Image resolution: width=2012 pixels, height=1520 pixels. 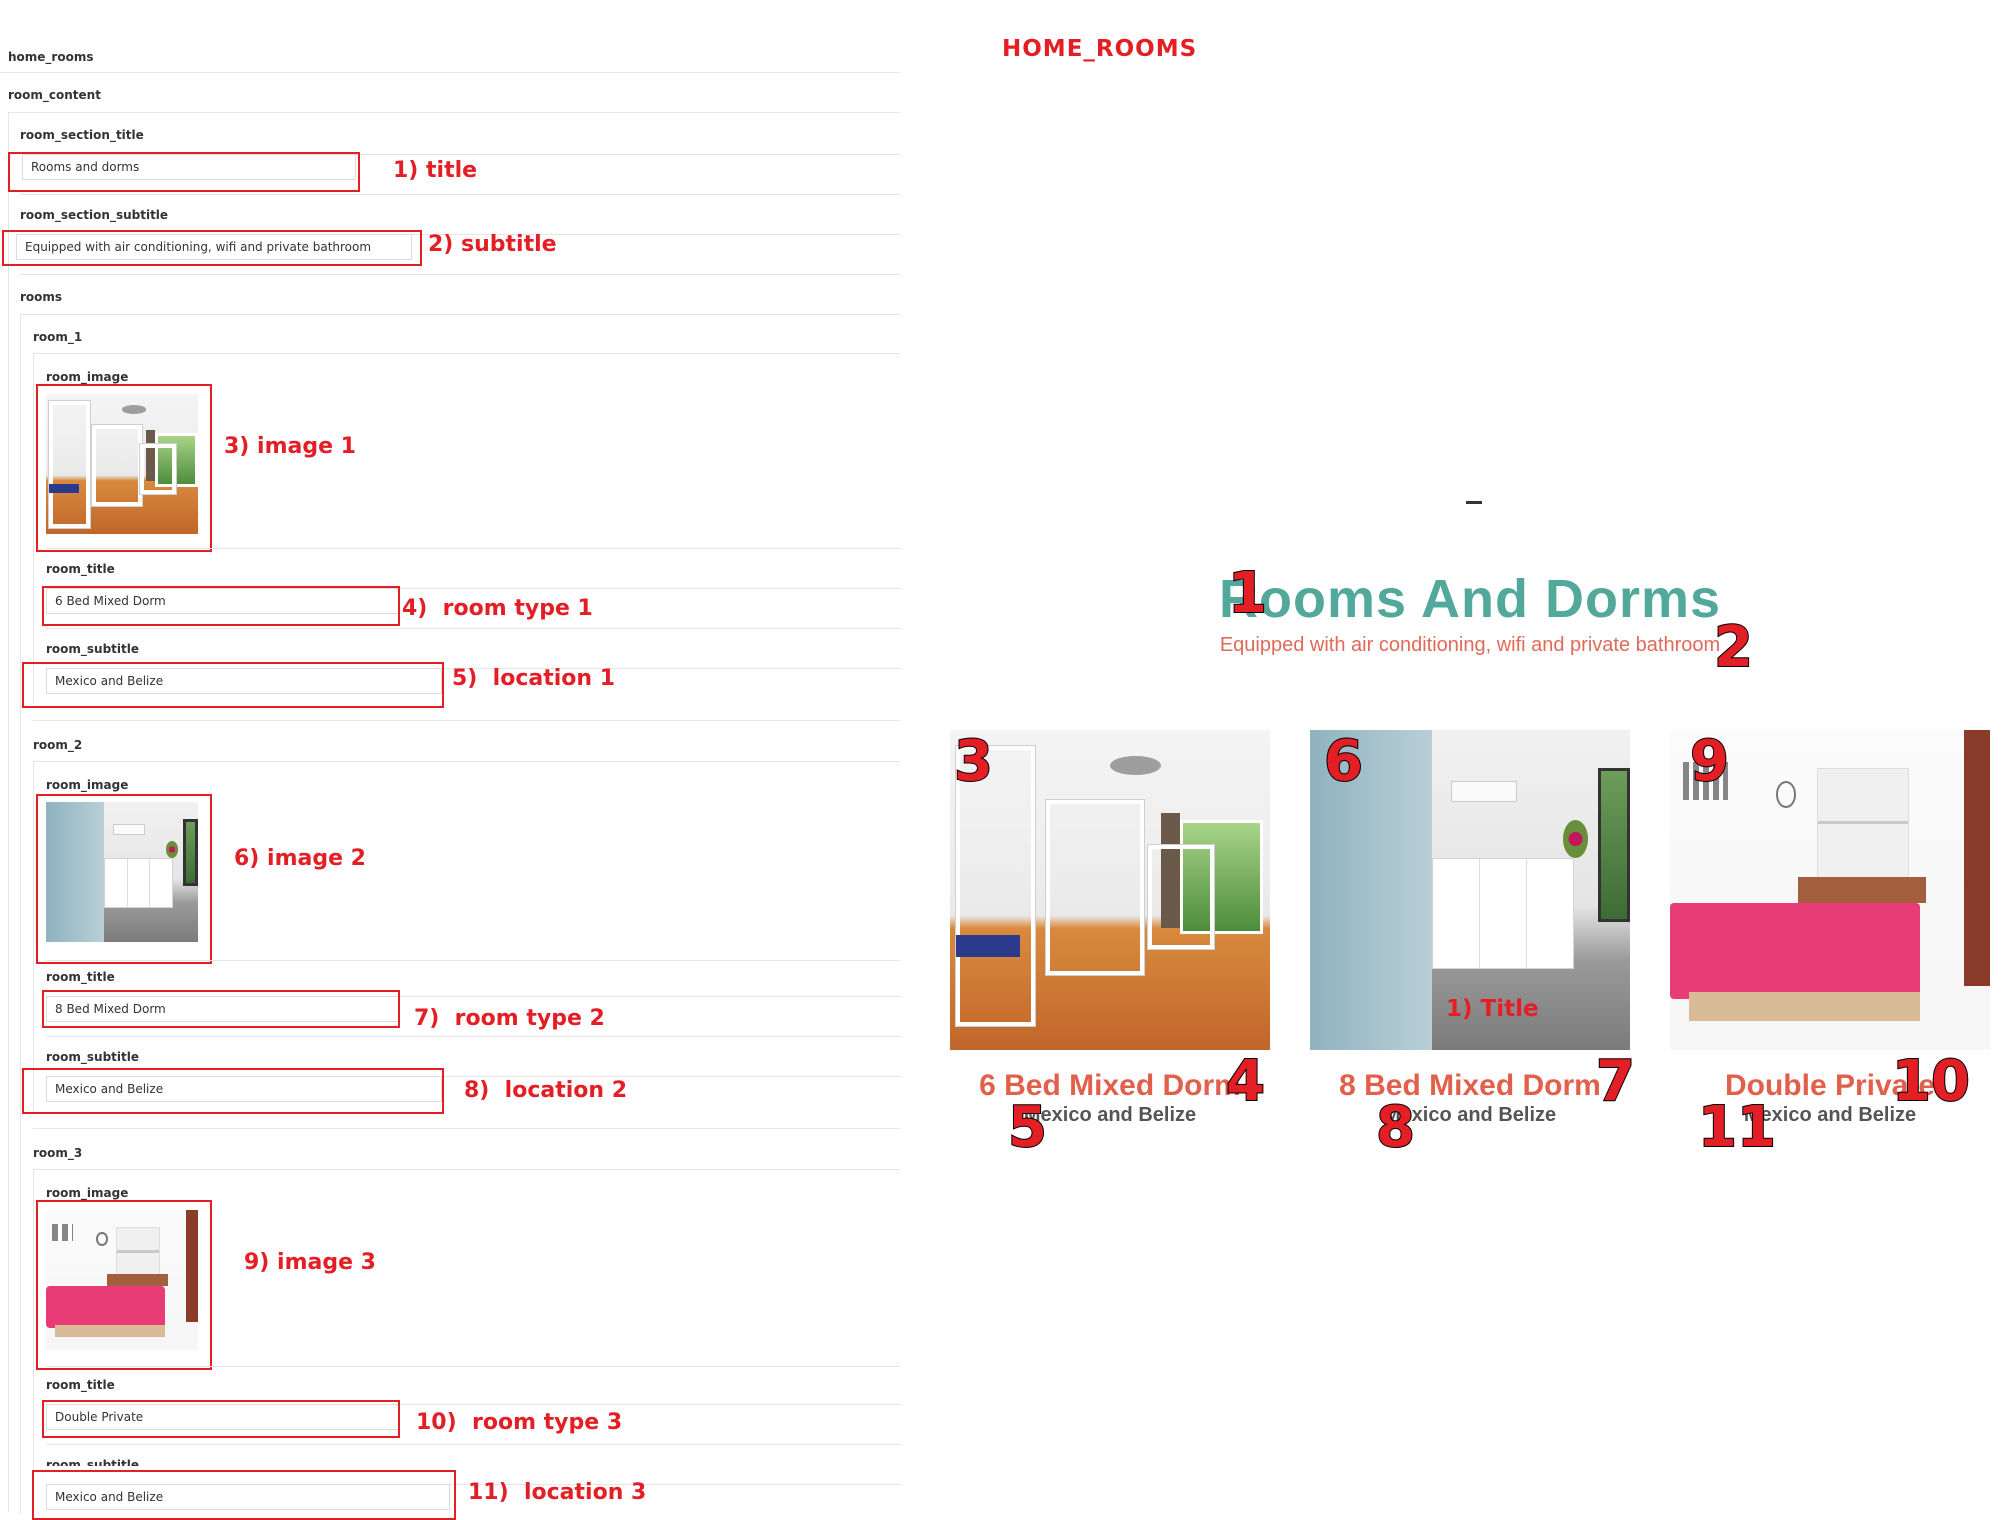 I want to click on field-label-section-subtitle: room_section_subtitle, so click(x=94, y=215).